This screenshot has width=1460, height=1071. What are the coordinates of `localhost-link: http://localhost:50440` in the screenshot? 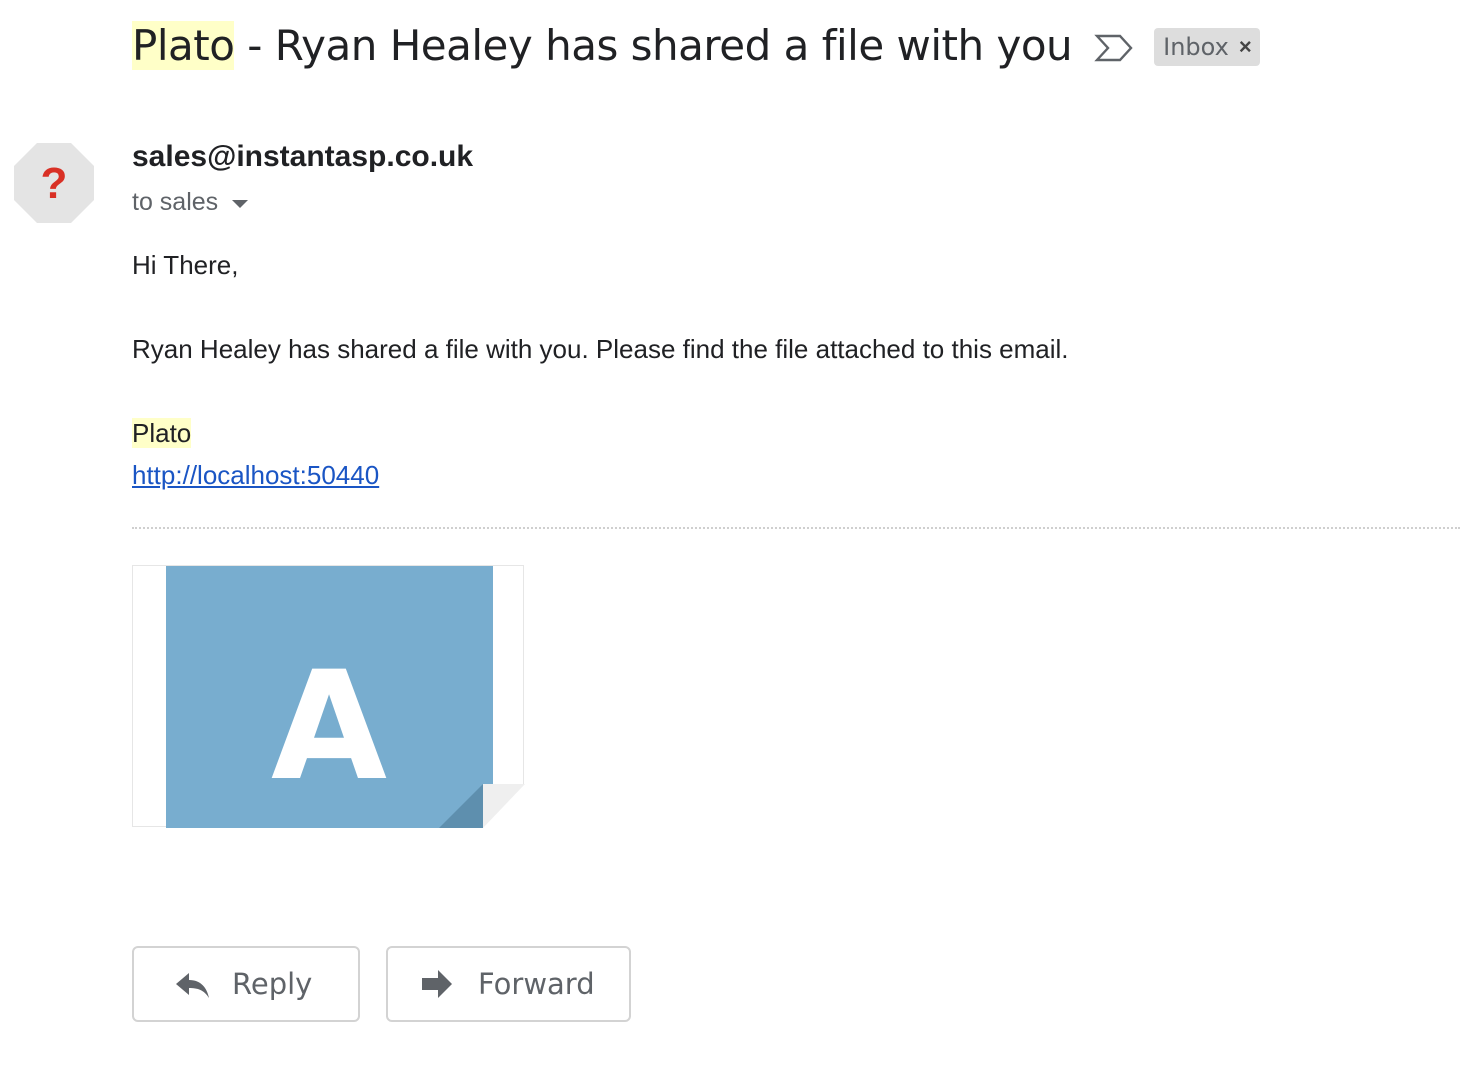 It's located at (255, 475).